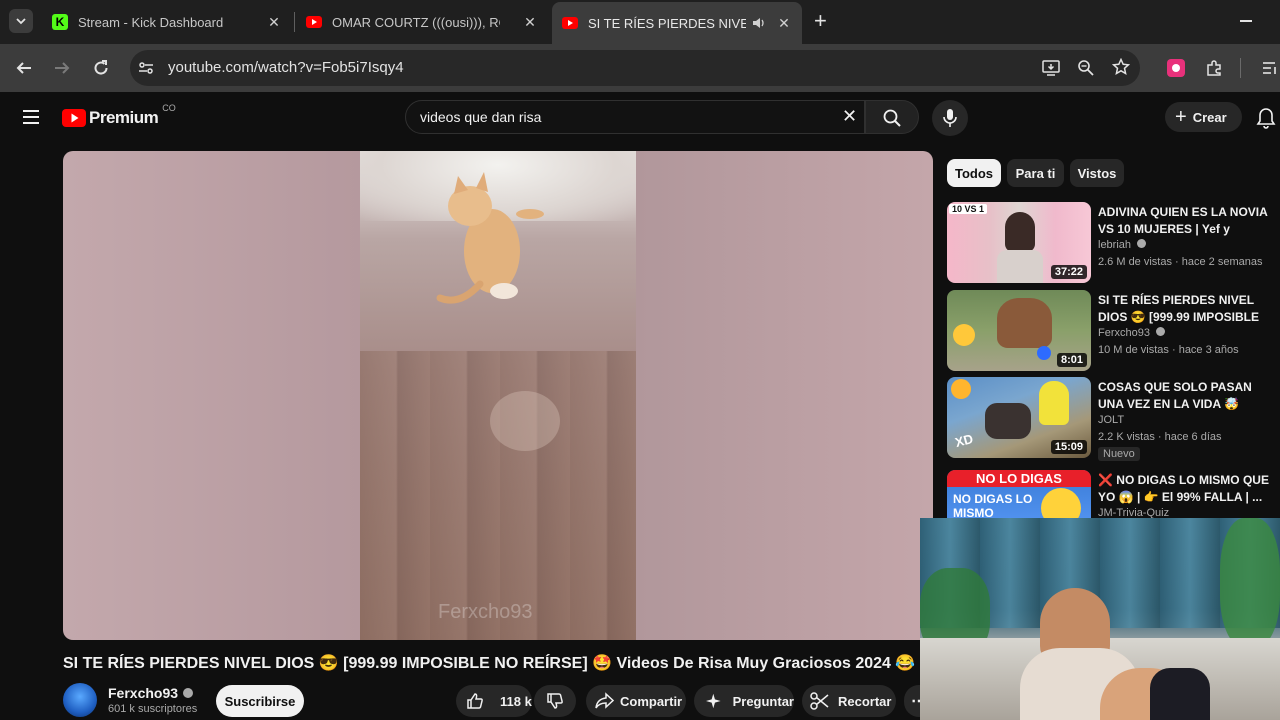 The image size is (1280, 720). I want to click on tab-search-button, so click(21, 21).